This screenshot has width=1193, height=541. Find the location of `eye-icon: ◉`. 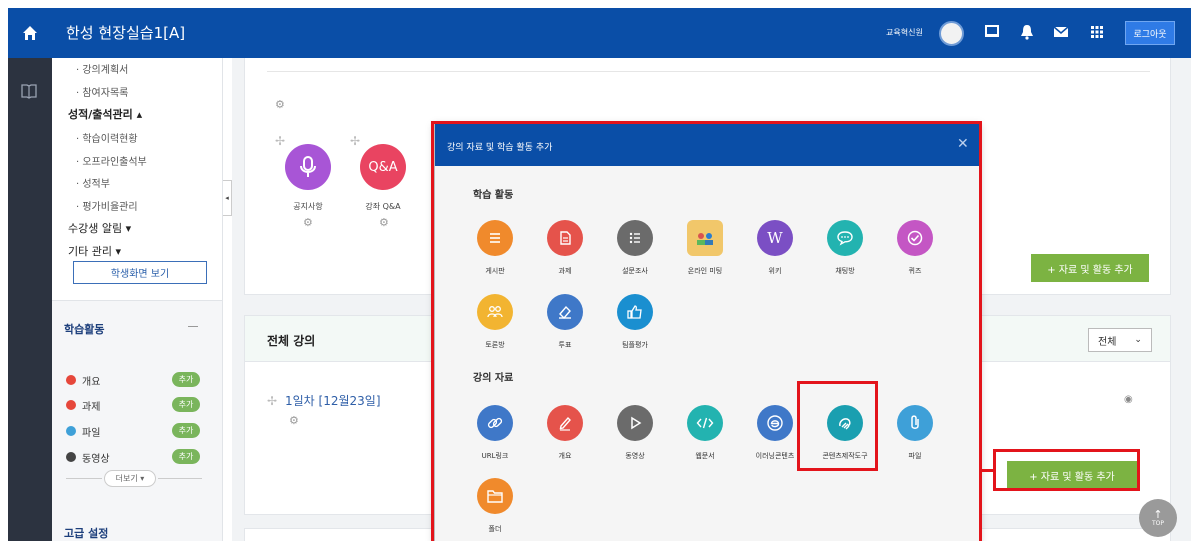

eye-icon: ◉ is located at coordinates (1128, 399).